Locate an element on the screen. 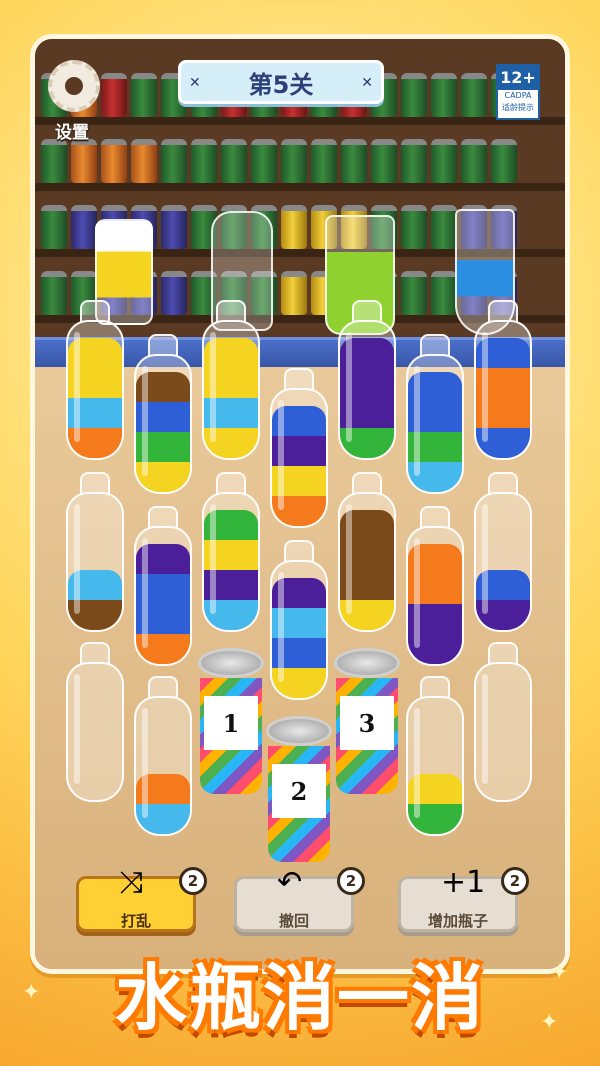 This screenshot has height=1066, width=600. age-rating-tip: 适龄提示 is located at coordinates (518, 107).